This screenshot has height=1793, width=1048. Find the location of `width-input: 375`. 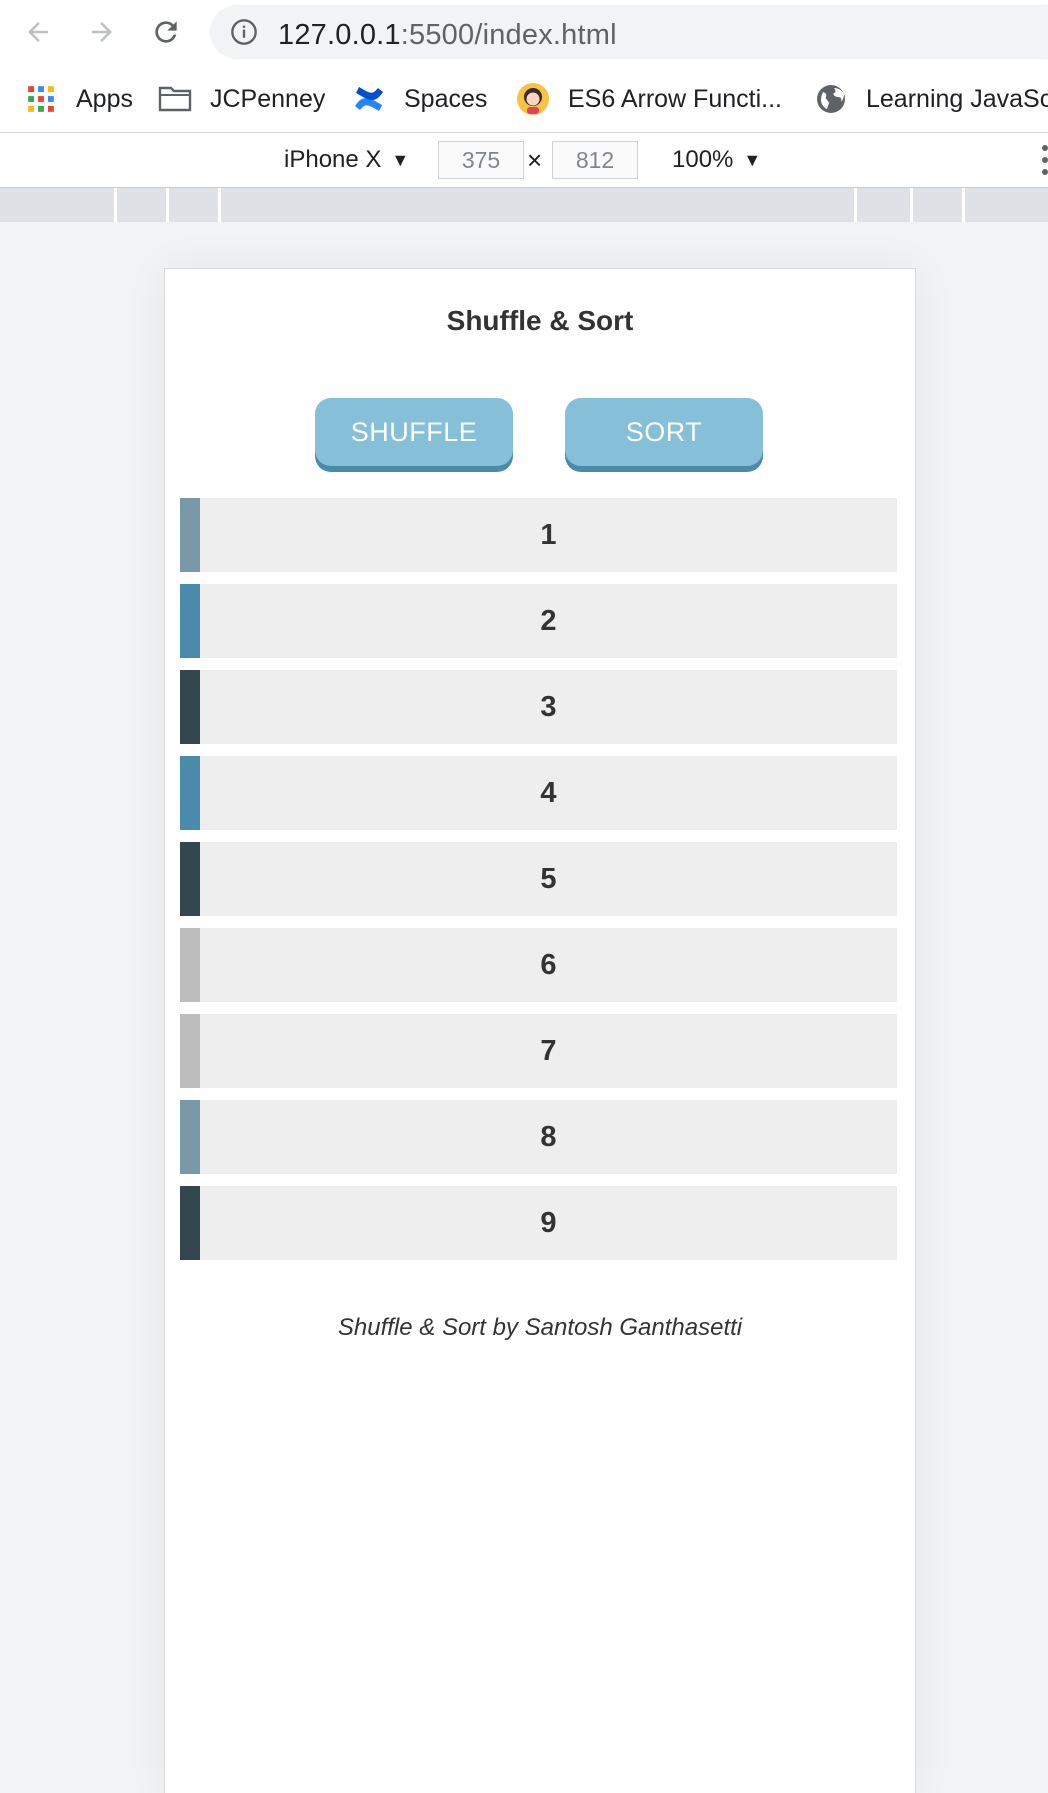

width-input: 375 is located at coordinates (481, 160).